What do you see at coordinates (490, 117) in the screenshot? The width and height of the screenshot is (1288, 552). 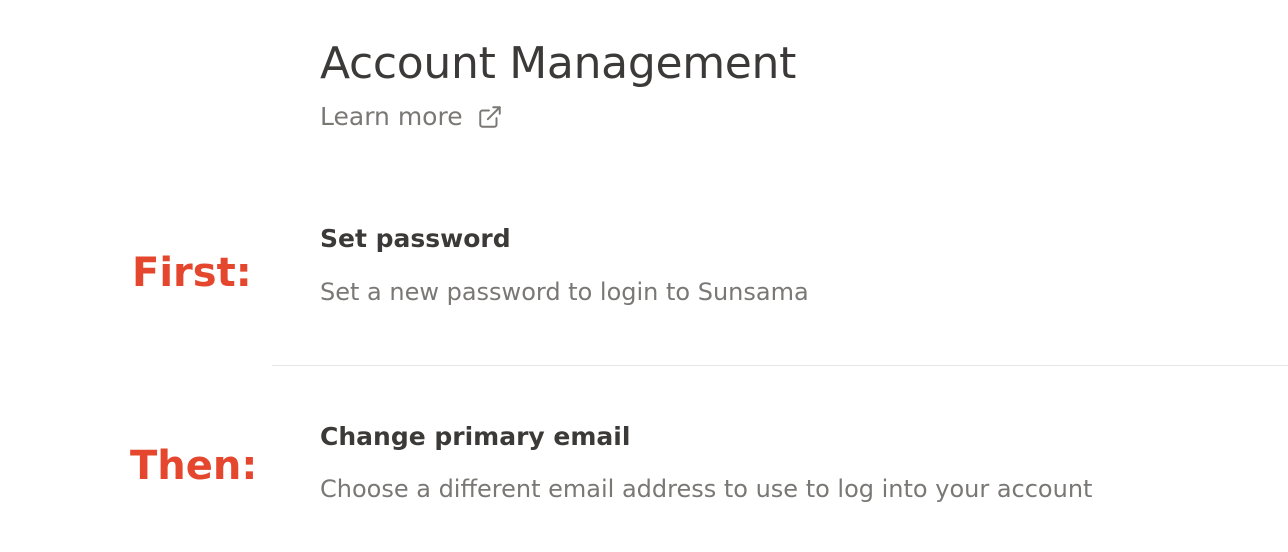 I see `external-link-icon` at bounding box center [490, 117].